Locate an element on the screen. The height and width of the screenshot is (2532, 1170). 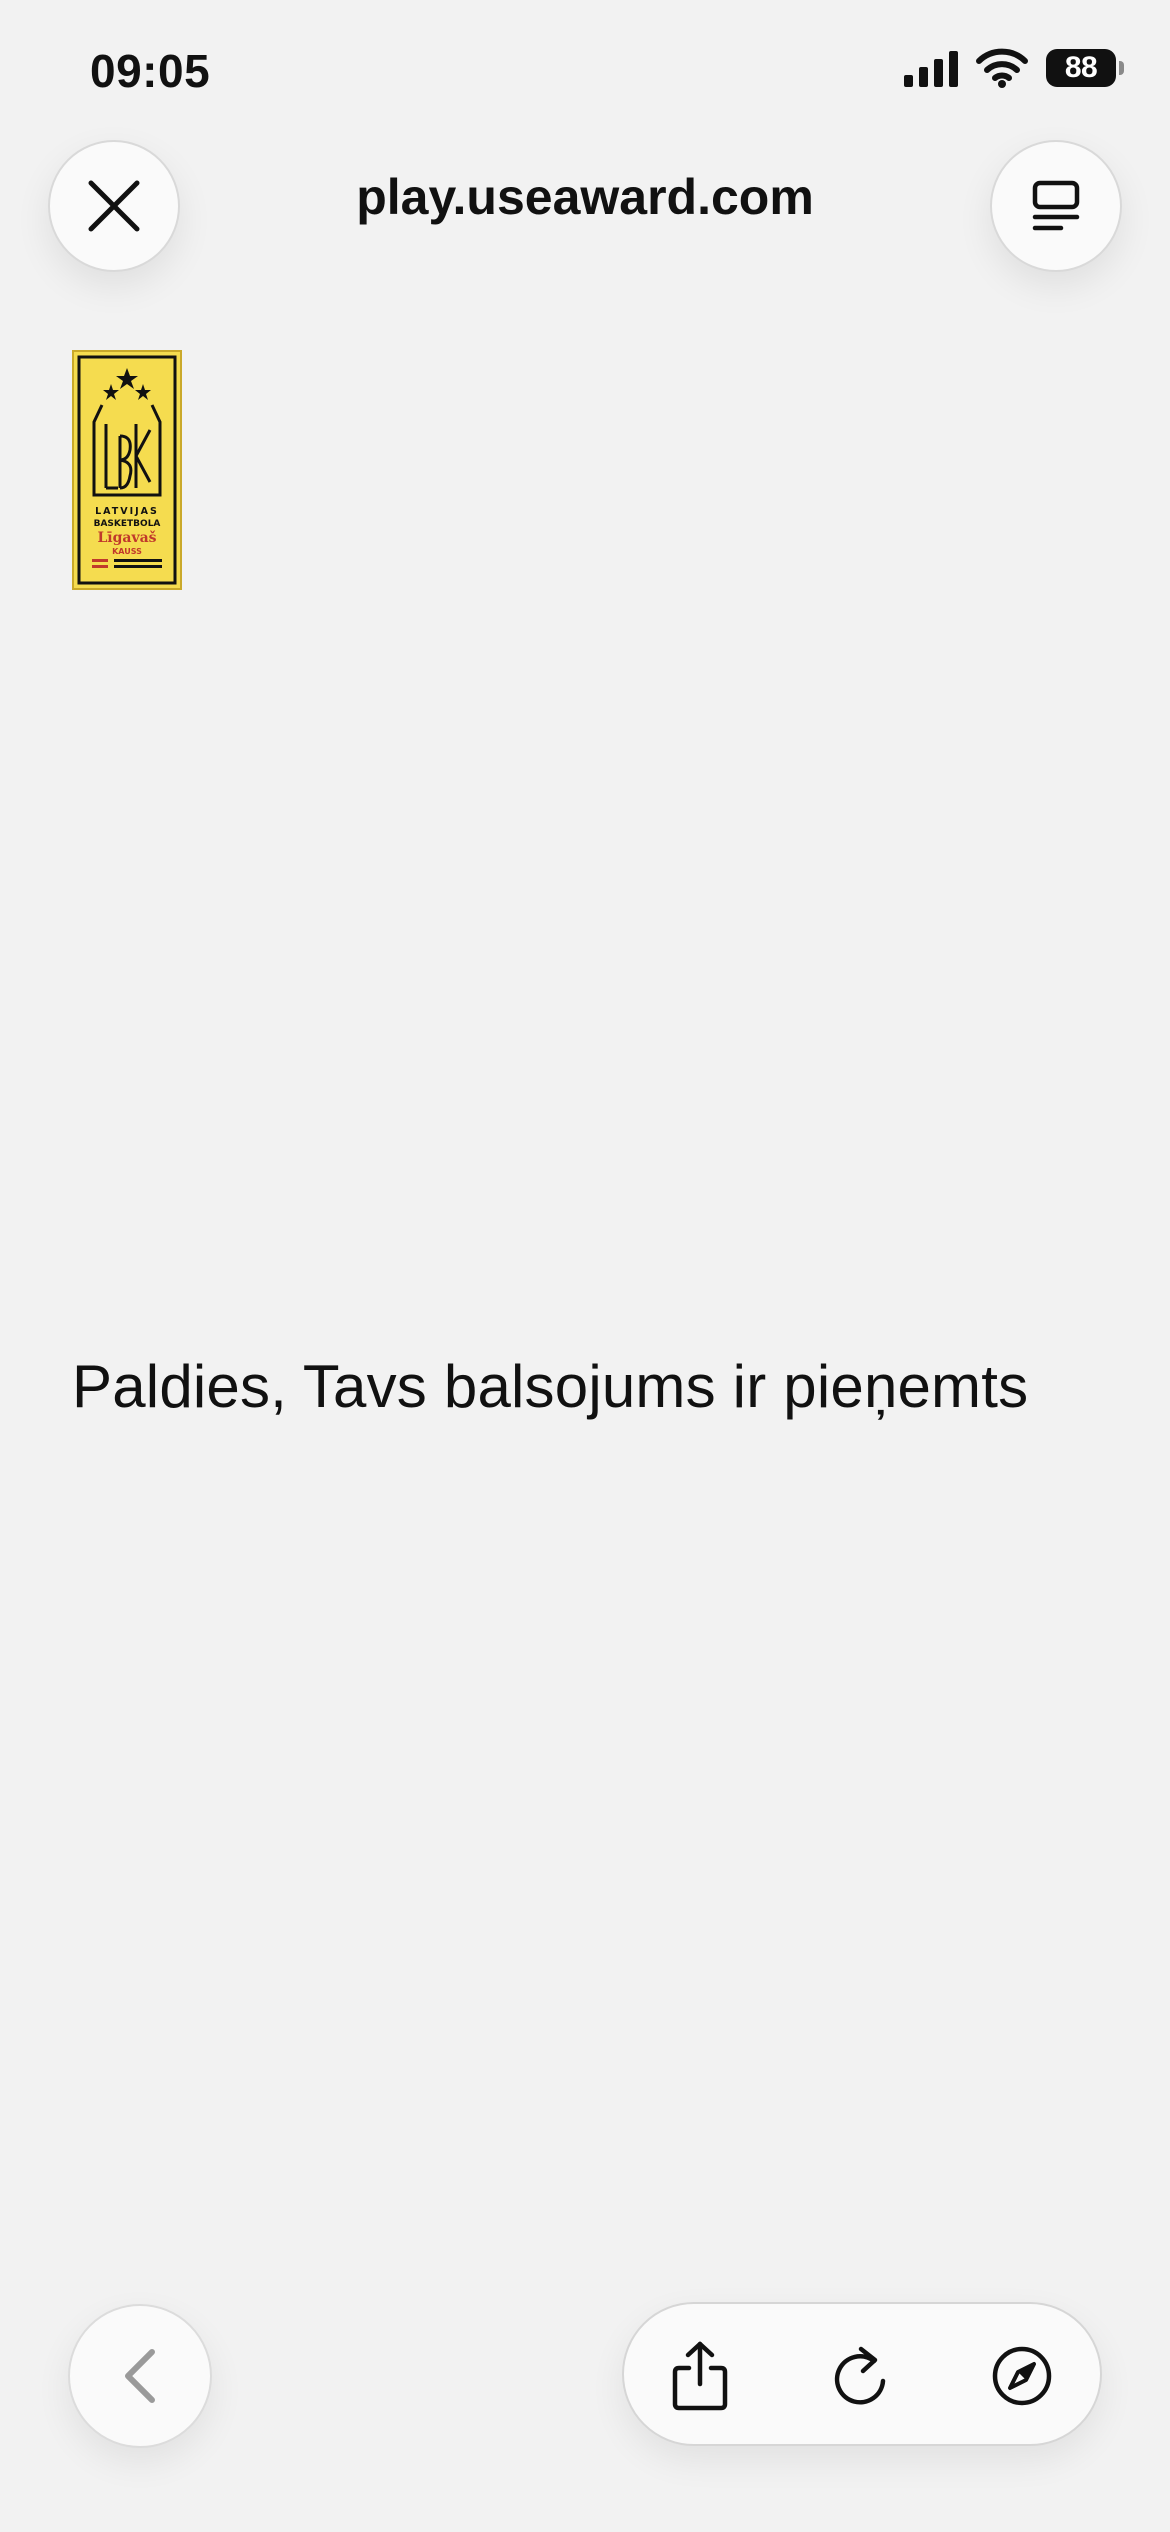
reload-button is located at coordinates (860, 2376).